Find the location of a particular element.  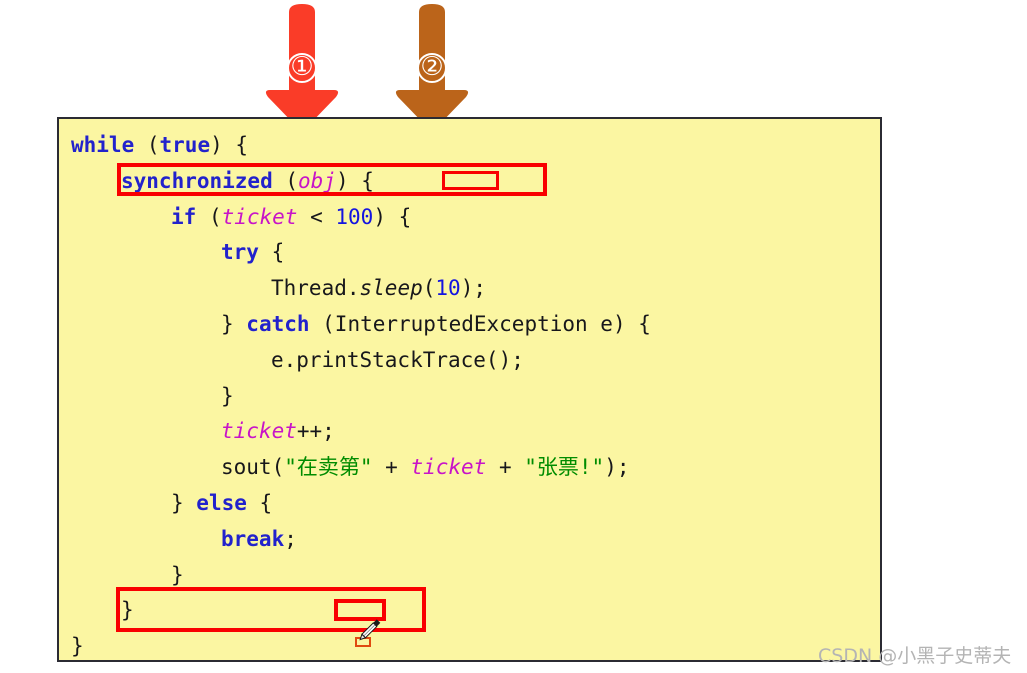

code-token: sleep is located at coordinates (391, 288).